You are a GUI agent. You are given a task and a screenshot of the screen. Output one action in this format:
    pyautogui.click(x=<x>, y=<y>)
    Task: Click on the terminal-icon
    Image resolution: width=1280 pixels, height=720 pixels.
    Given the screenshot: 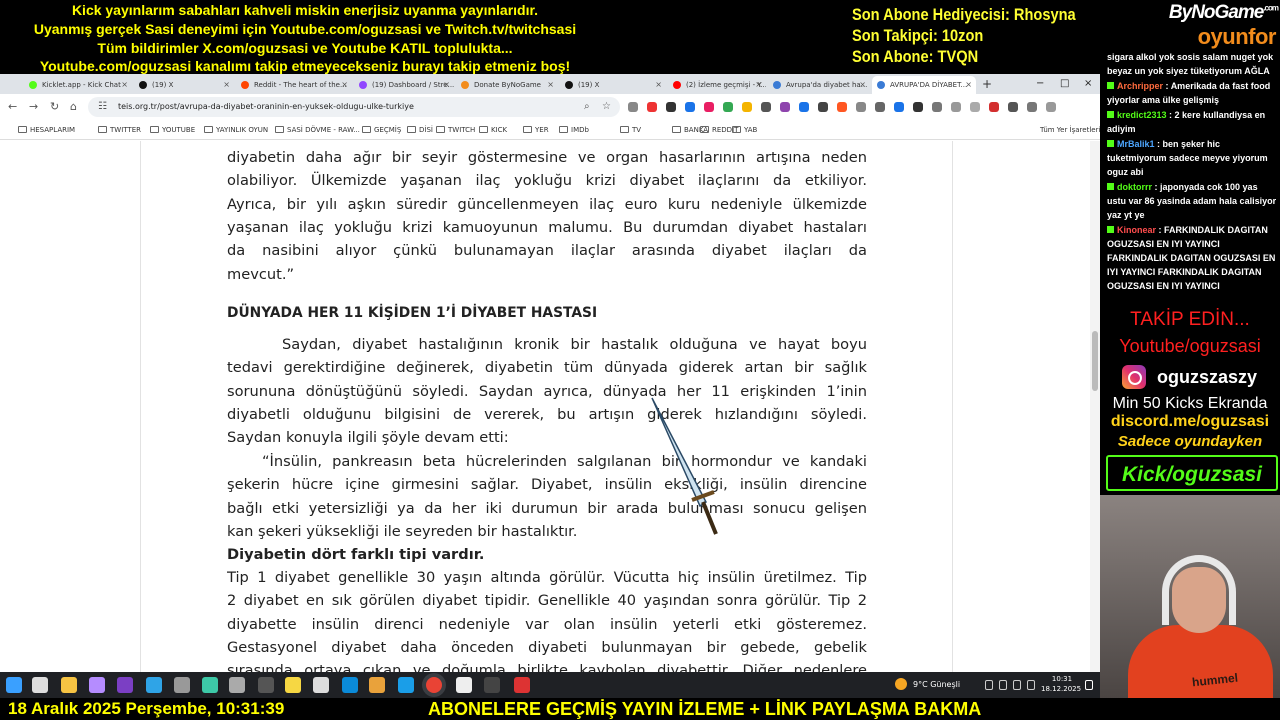 What is the action you would take?
    pyautogui.click(x=210, y=685)
    